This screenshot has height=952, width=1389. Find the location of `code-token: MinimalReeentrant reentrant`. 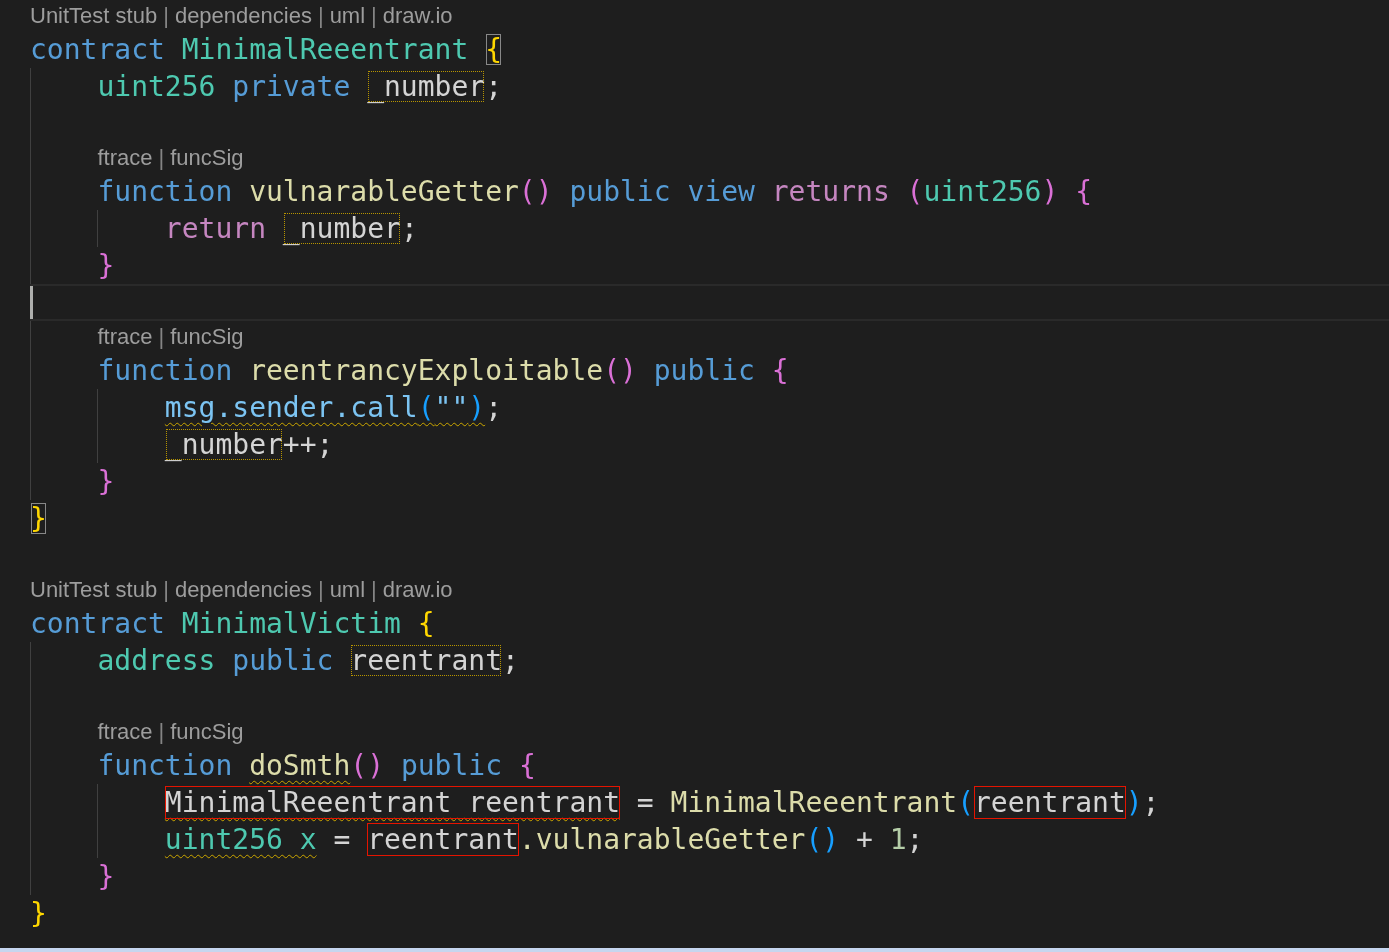

code-token: MinimalReeentrant reentrant is located at coordinates (392, 802).